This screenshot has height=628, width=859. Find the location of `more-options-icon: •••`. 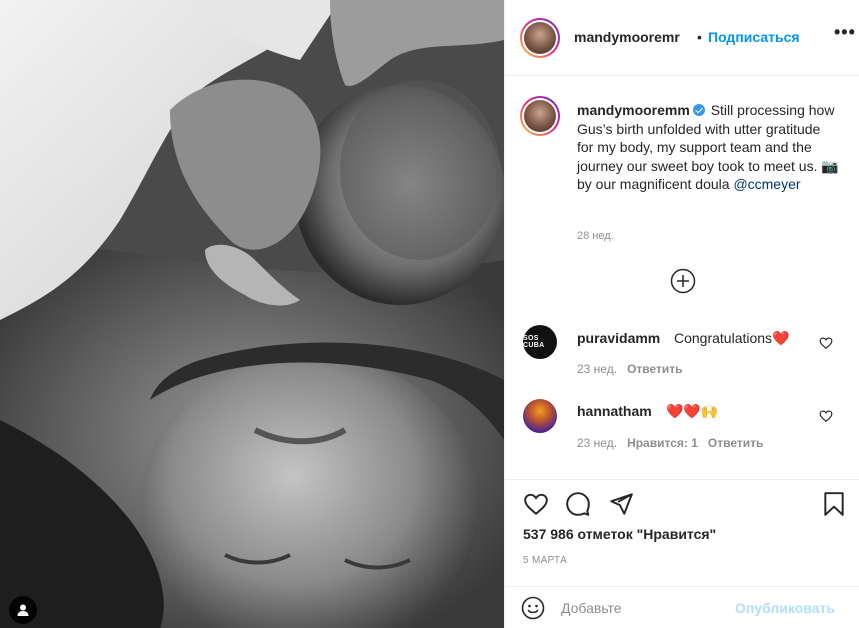

more-options-icon: ••• is located at coordinates (845, 32).